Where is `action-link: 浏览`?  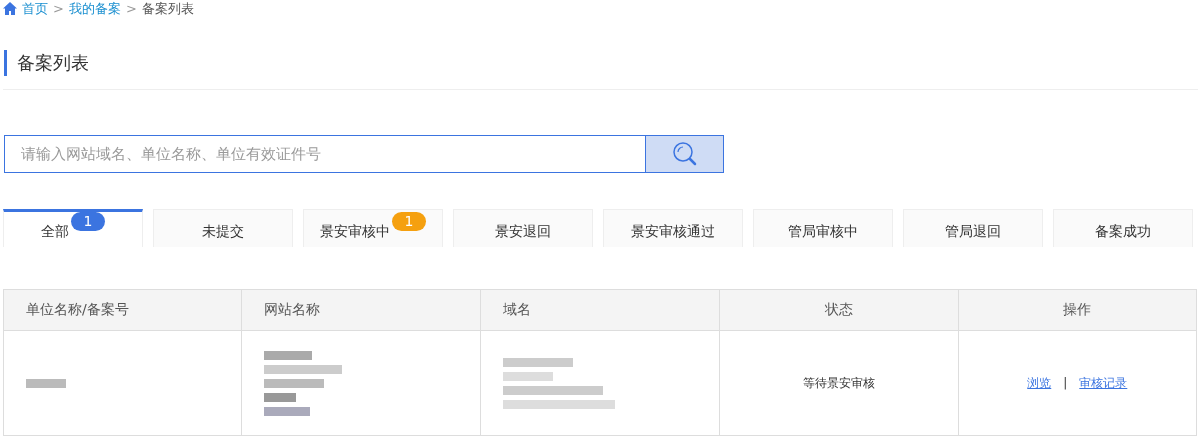
action-link: 浏览 is located at coordinates (1039, 382).